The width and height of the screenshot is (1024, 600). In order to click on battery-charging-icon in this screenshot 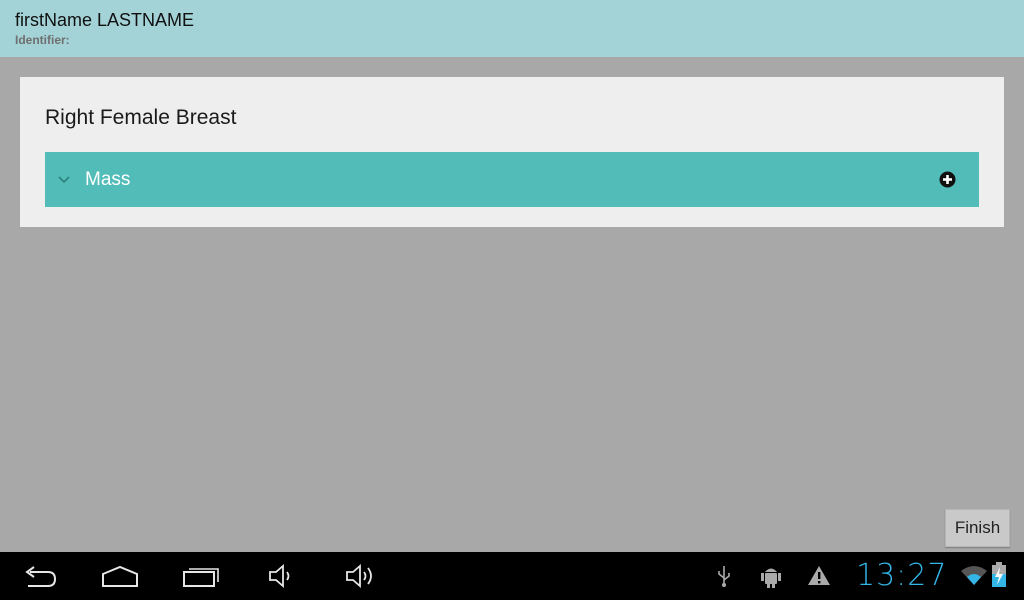, I will do `click(999, 577)`.